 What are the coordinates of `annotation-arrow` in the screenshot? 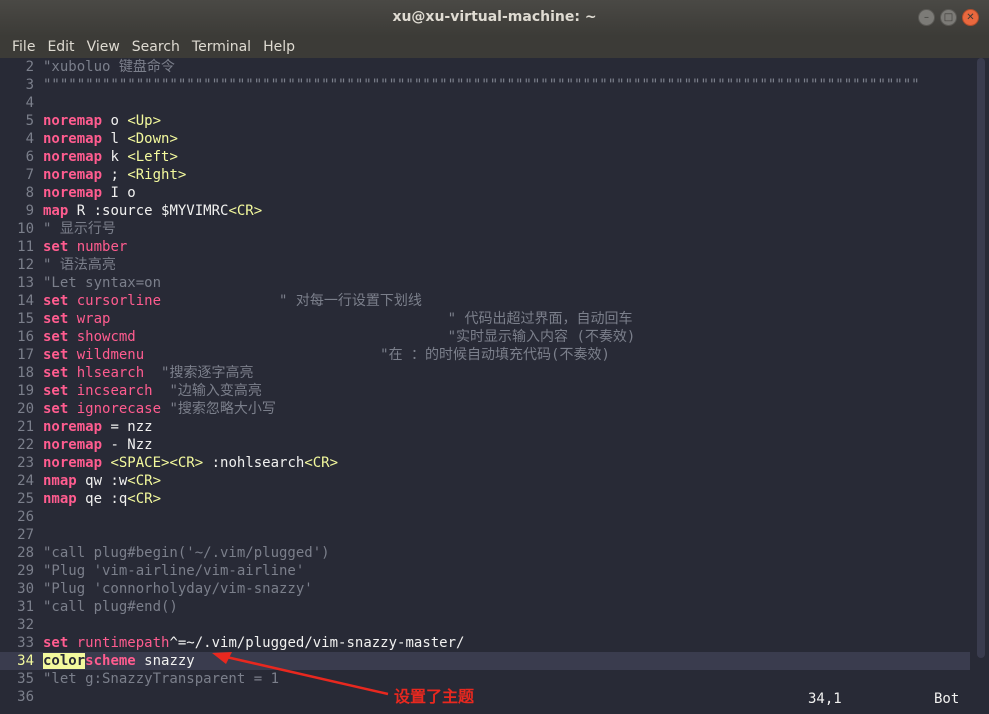 It's located at (300, 674).